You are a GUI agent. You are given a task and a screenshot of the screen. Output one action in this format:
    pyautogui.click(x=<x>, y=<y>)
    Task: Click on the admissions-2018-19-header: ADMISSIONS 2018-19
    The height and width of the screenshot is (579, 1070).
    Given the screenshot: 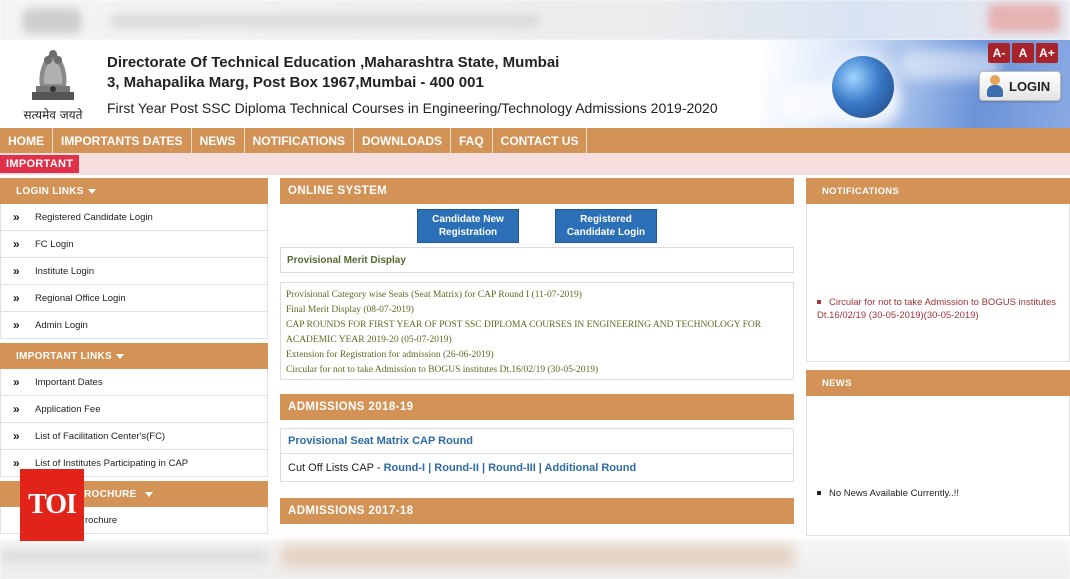 What is the action you would take?
    pyautogui.click(x=537, y=407)
    